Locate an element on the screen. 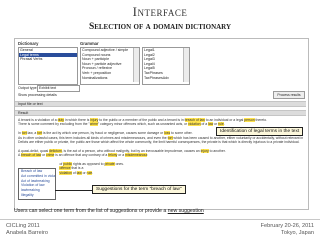 The image size is (320, 240). suggestion-item: Act committed in violation of law is located at coordinates (37, 176).